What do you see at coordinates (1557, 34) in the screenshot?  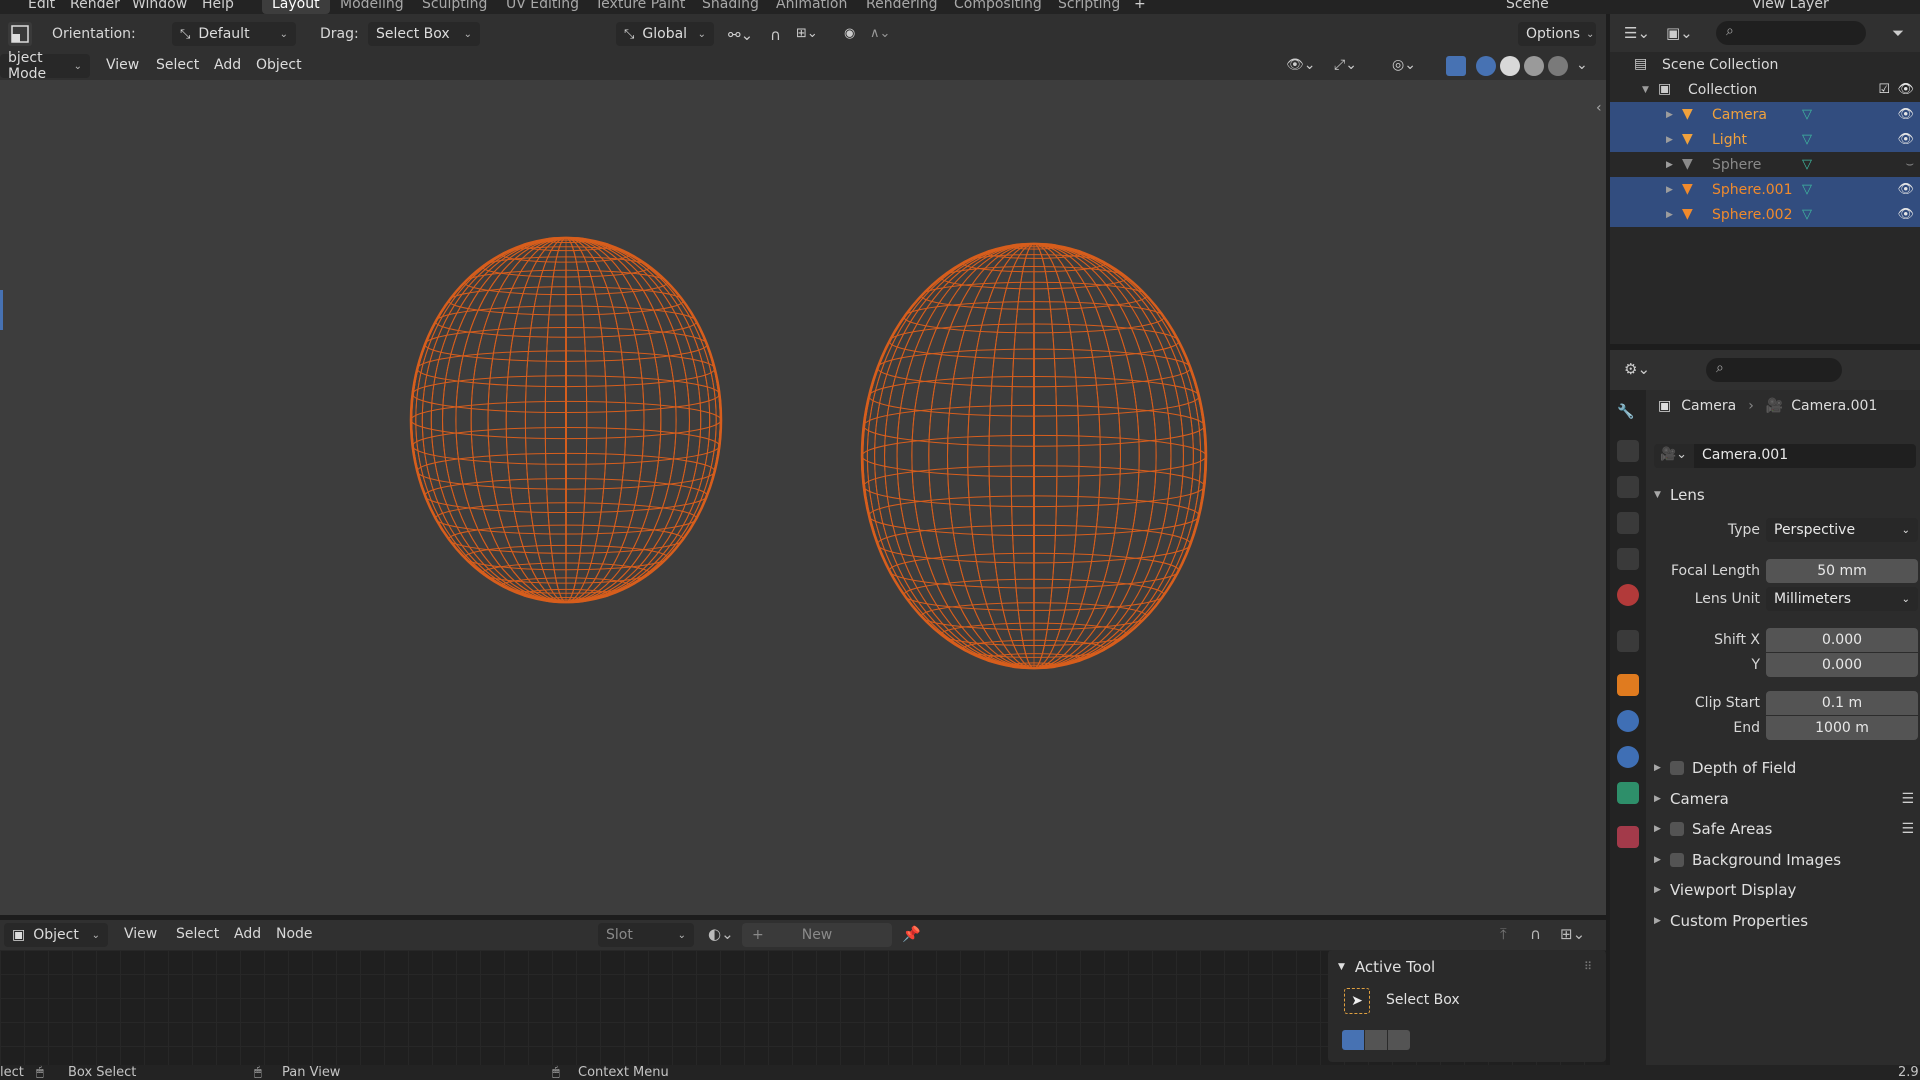 I see `options-dropdown: Options ⌄` at bounding box center [1557, 34].